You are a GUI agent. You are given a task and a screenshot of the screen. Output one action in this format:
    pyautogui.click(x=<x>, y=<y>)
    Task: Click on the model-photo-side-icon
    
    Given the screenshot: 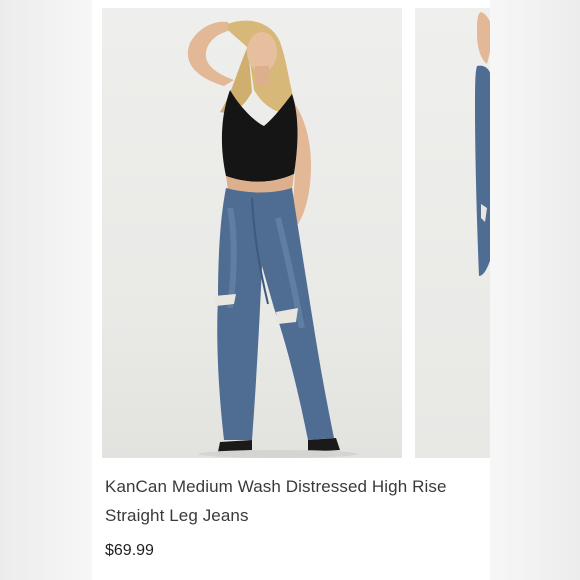 What is the action you would take?
    pyautogui.click(x=482, y=144)
    